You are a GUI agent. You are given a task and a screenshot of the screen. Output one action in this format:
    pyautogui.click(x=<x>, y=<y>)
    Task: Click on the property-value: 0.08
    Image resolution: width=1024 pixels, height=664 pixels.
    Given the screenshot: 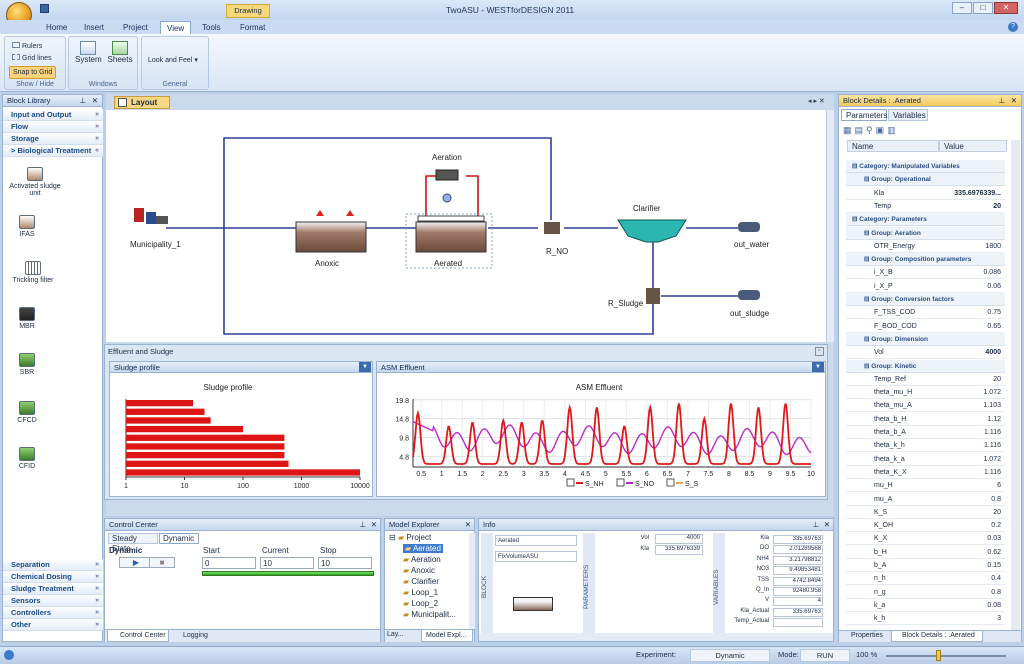 What is the action you would take?
    pyautogui.click(x=994, y=605)
    